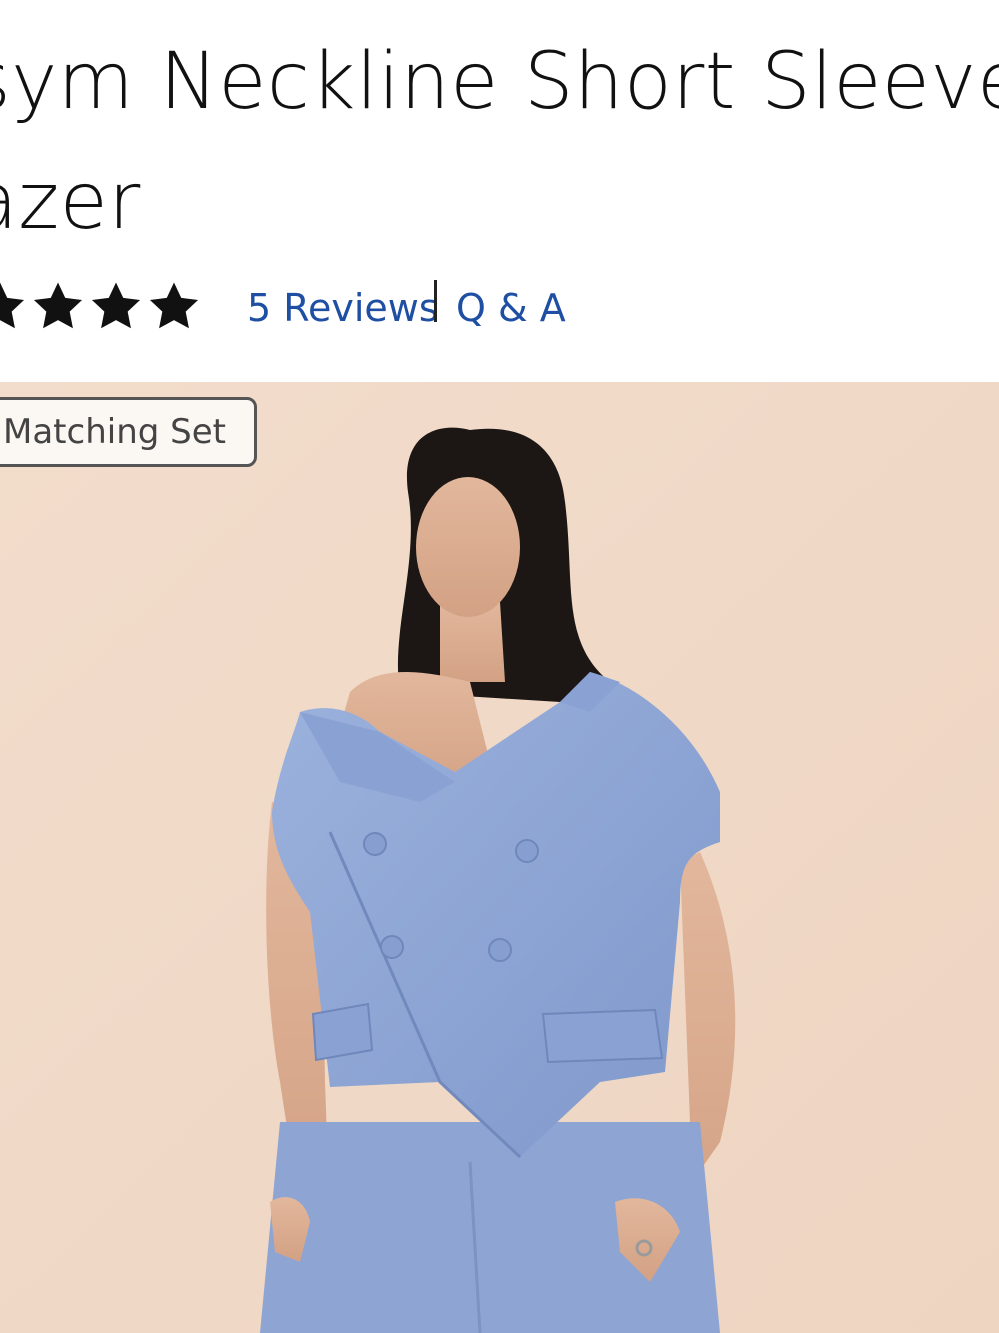  What do you see at coordinates (70, 202) in the screenshot?
I see `product-title-line-2: azer` at bounding box center [70, 202].